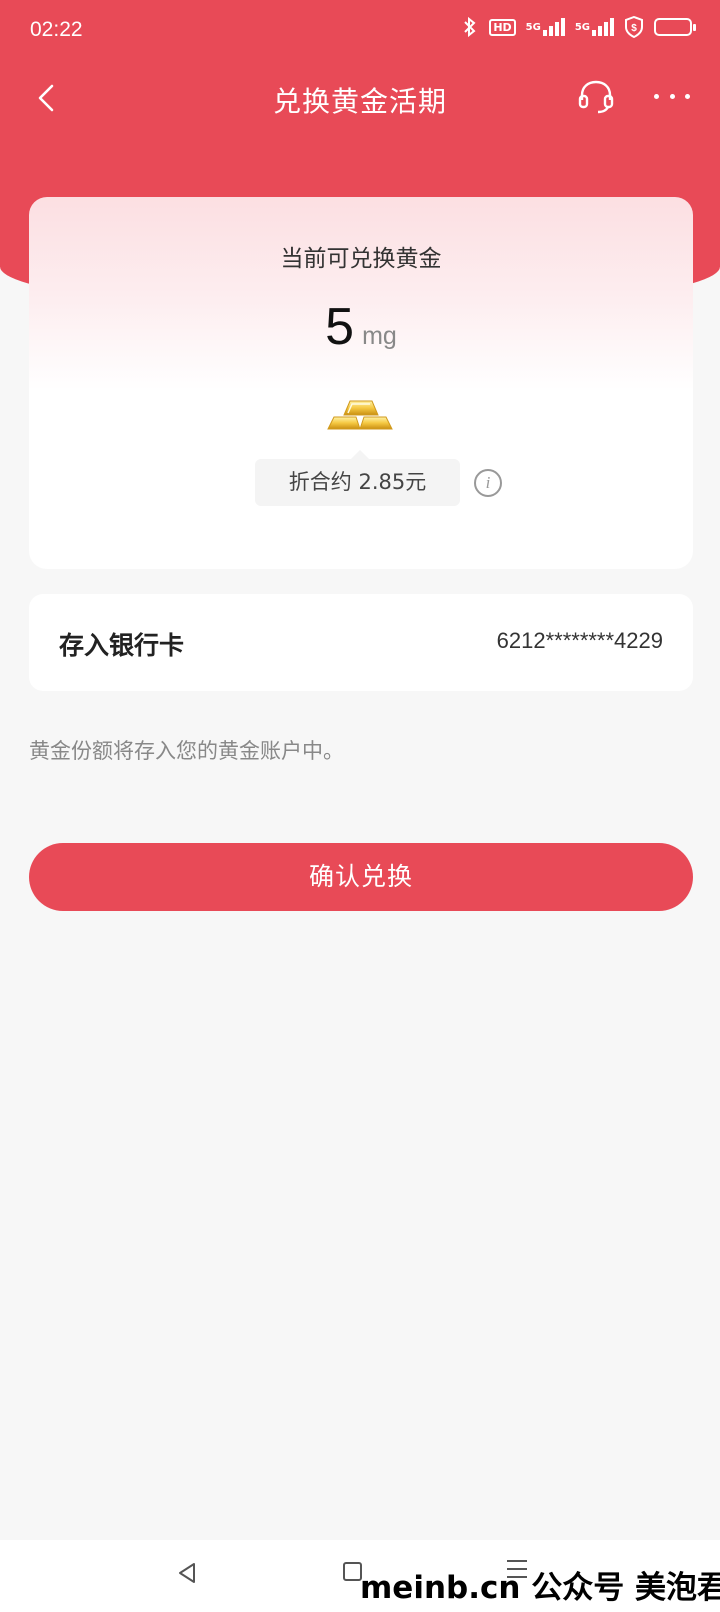 The height and width of the screenshot is (1612, 720). What do you see at coordinates (360, 100) in the screenshot?
I see `nav-bar: 兑换黄金活期` at bounding box center [360, 100].